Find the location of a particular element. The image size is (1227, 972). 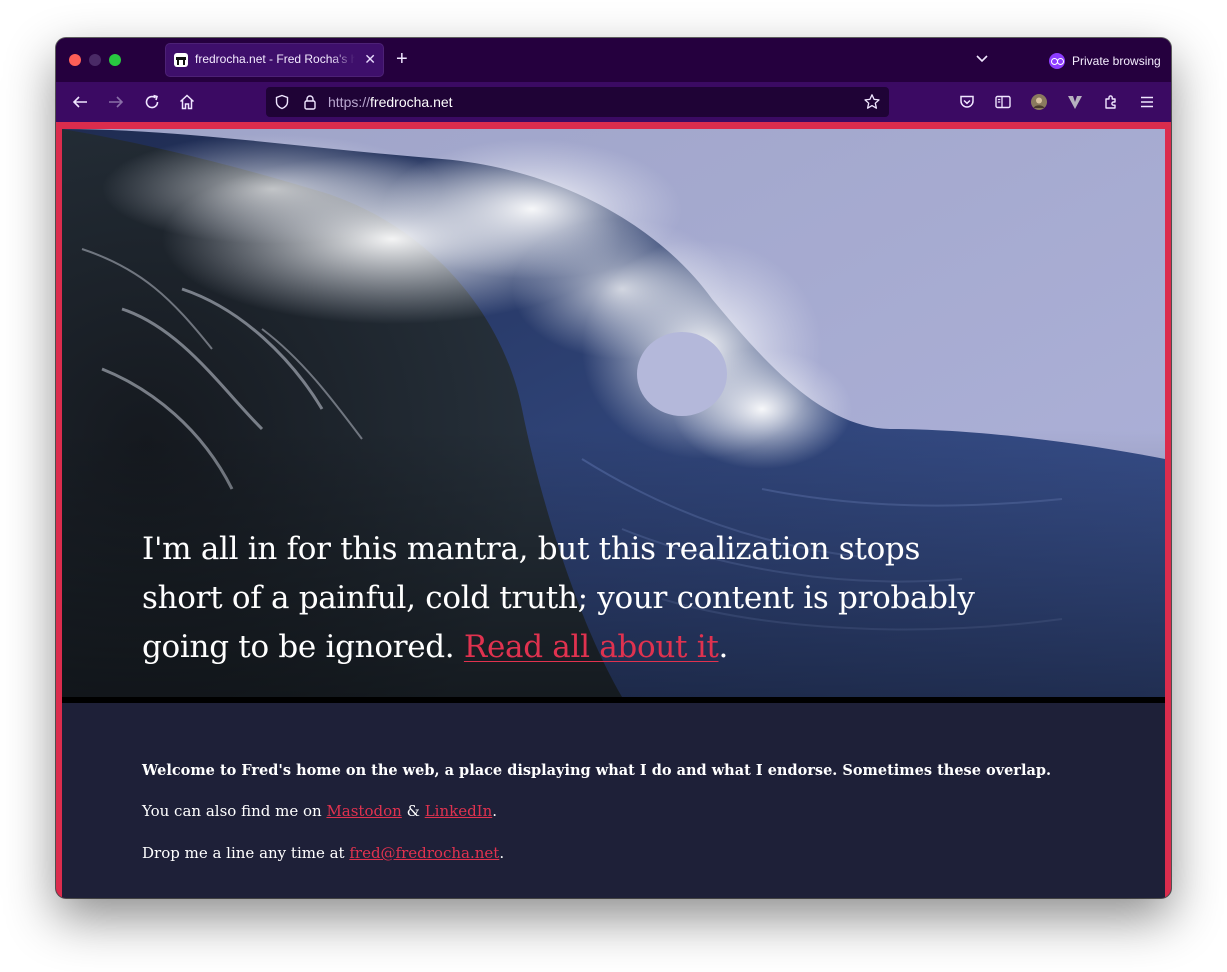

forward-icon is located at coordinates (116, 102).